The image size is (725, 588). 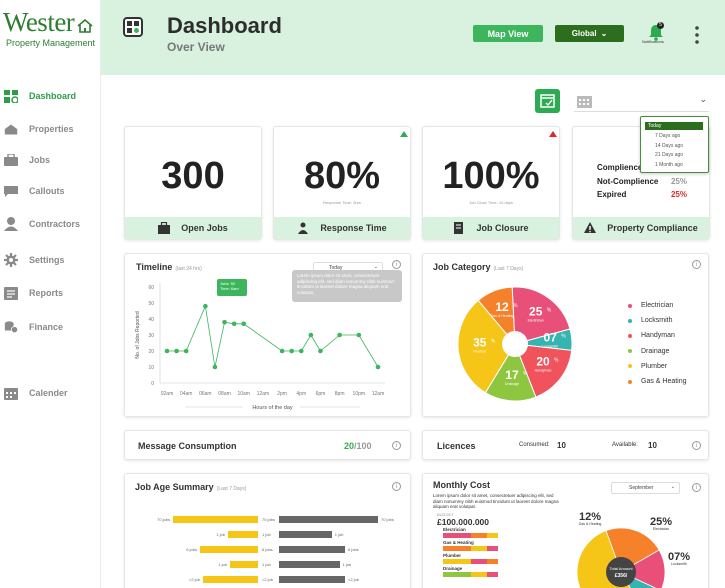 What do you see at coordinates (534, 445) in the screenshot?
I see `licences-consumed-label: Consumed:` at bounding box center [534, 445].